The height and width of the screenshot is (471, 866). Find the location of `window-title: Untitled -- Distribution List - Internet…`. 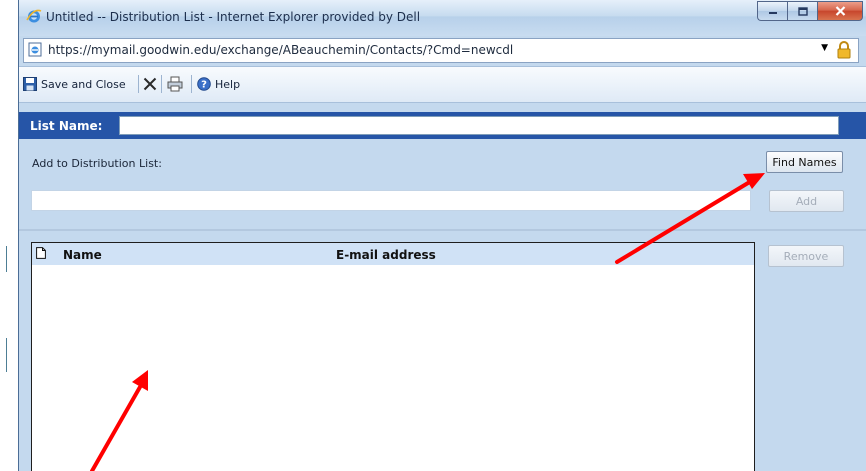

window-title: Untitled -- Distribution List - Internet… is located at coordinates (233, 17).